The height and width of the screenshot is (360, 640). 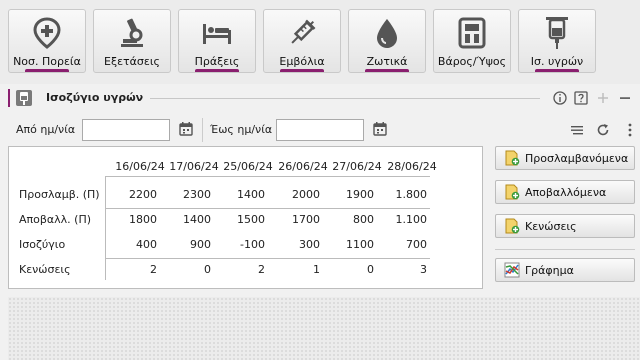 I want to click on column-header: 17/06/24, so click(x=194, y=166).